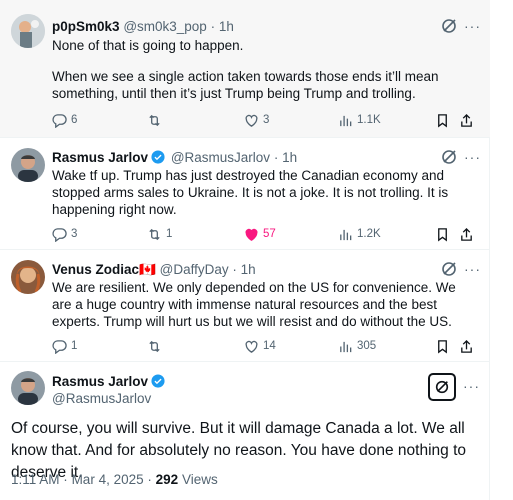  Describe the element at coordinates (199, 479) in the screenshot. I see `views-label: Views` at that location.